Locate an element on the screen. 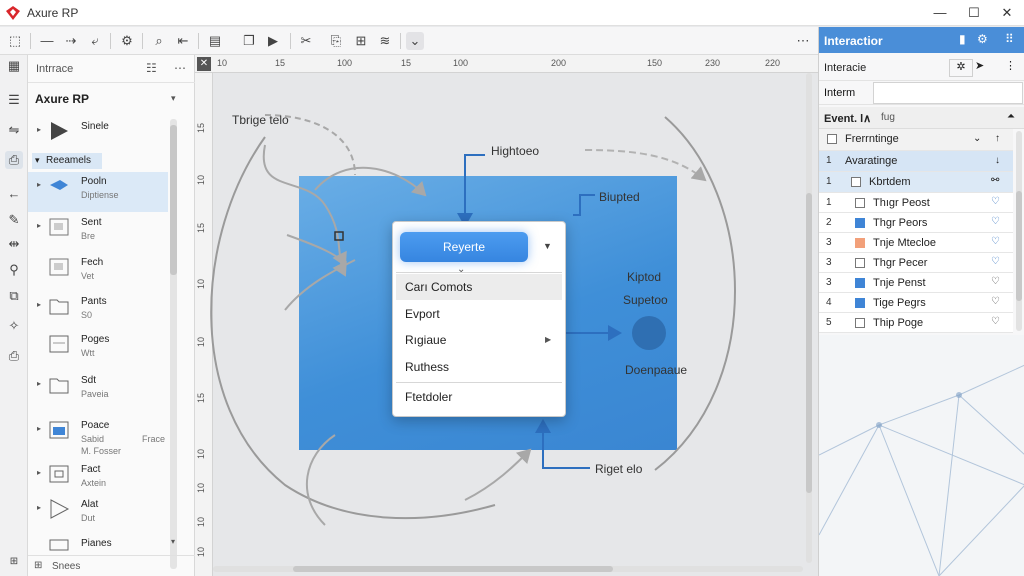 This screenshot has height=576, width=1024. library-item: ▸ Sdt Paveia is located at coordinates (98, 391).